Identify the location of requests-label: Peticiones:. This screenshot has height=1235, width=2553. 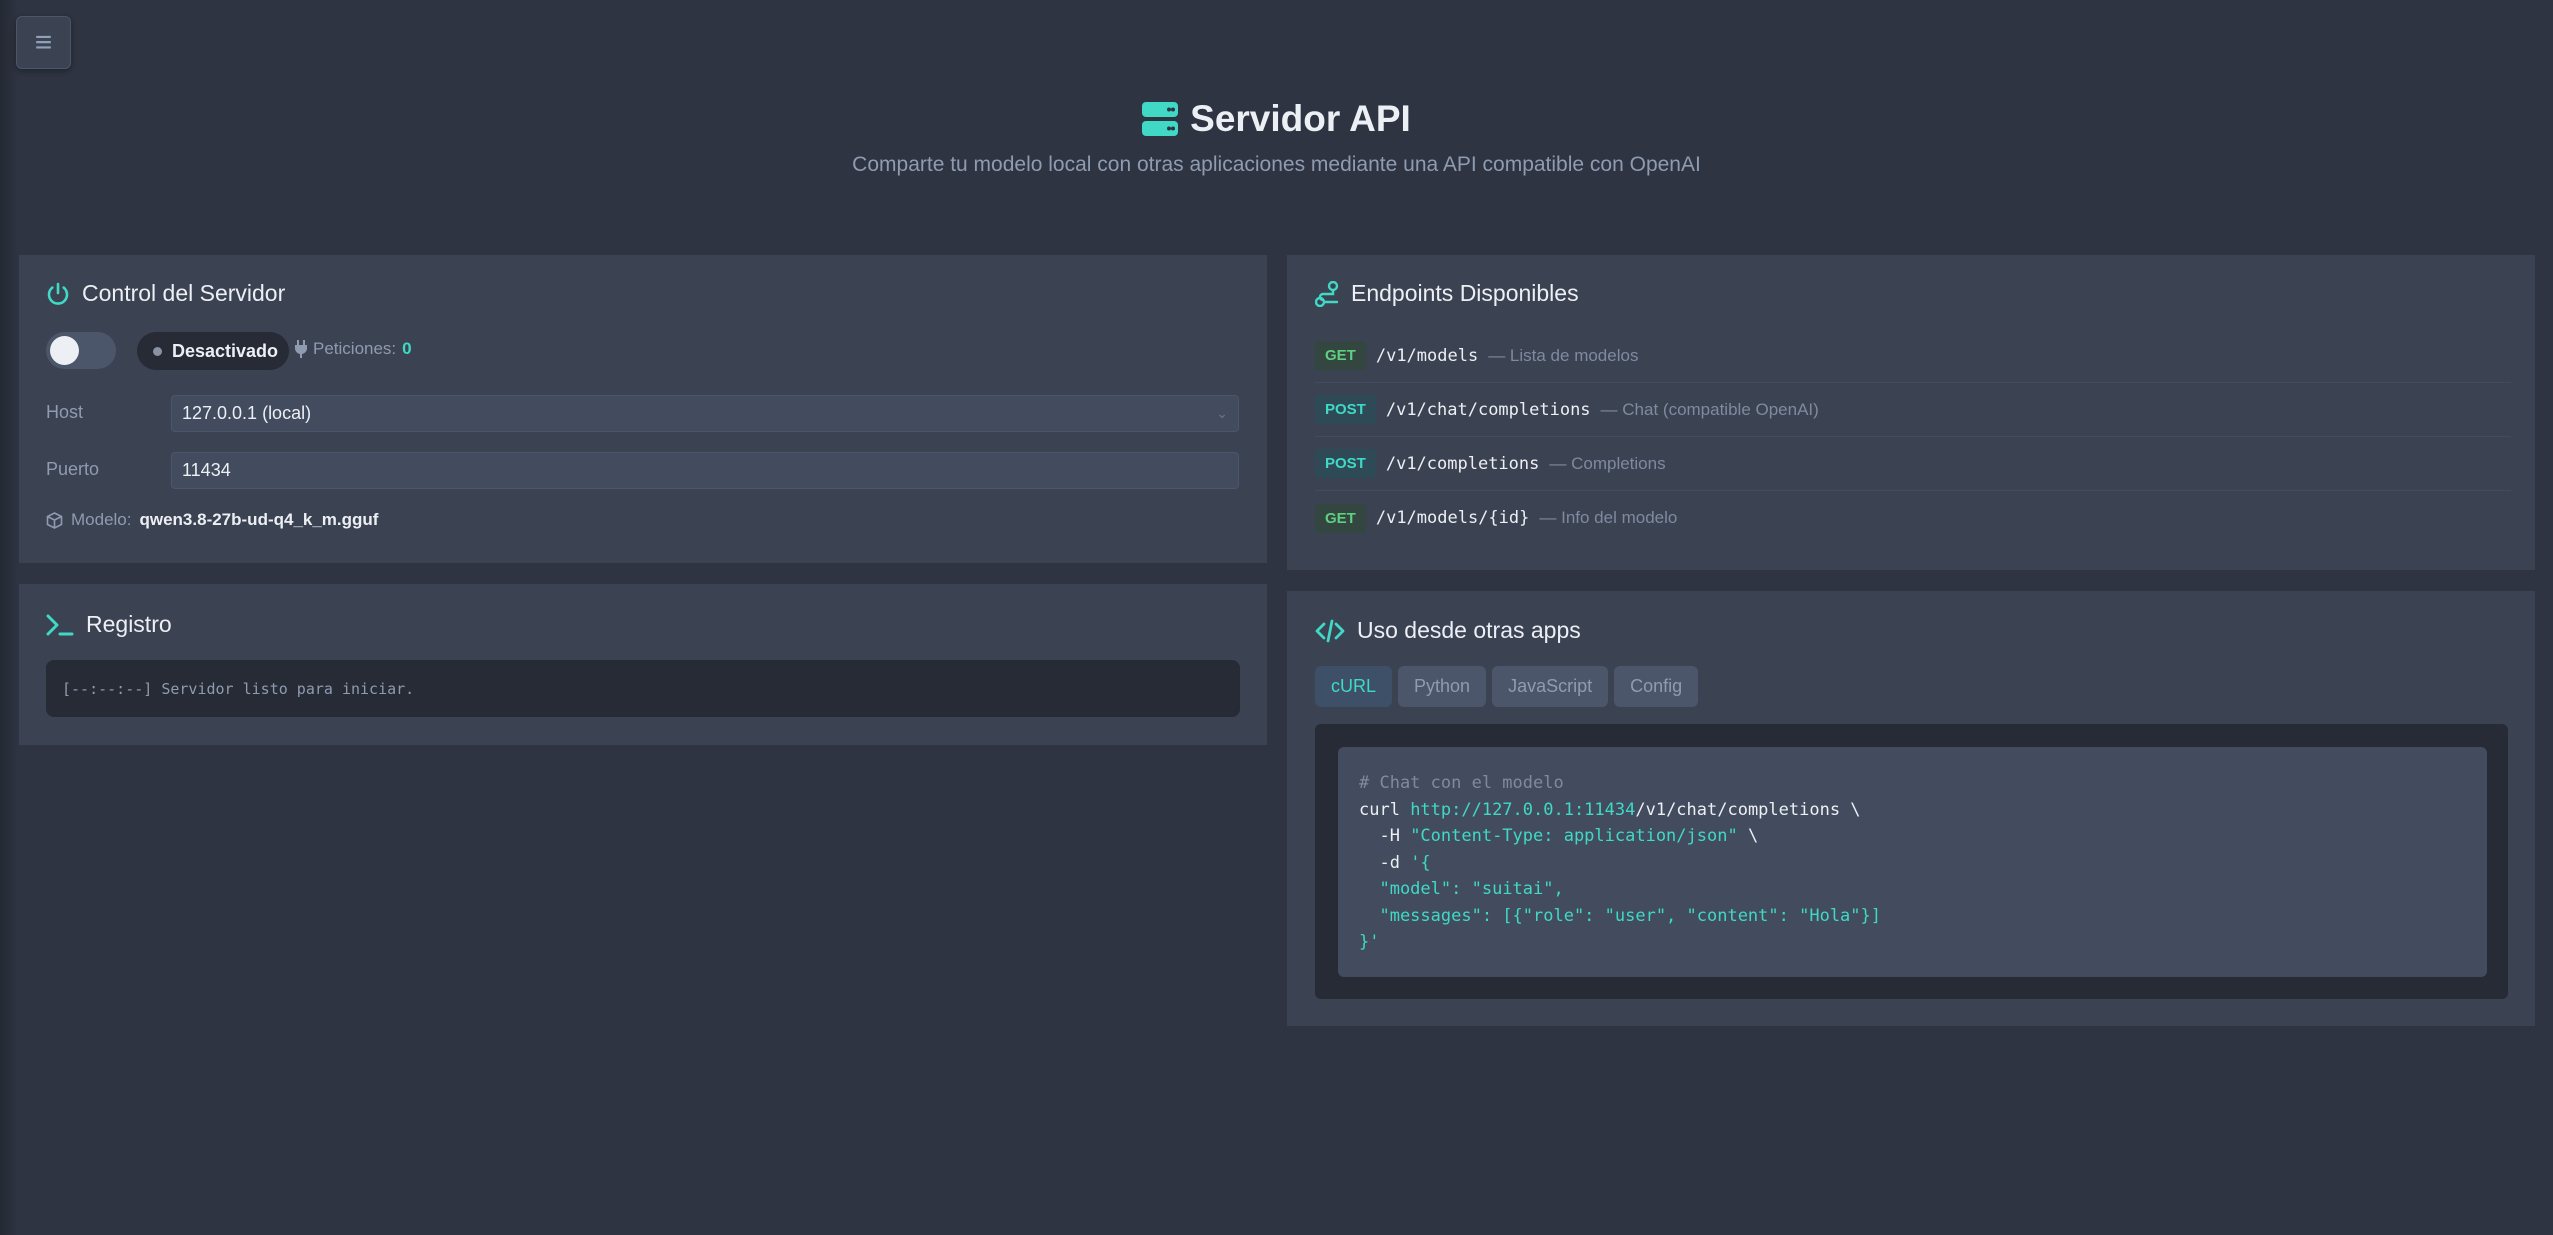
(355, 348).